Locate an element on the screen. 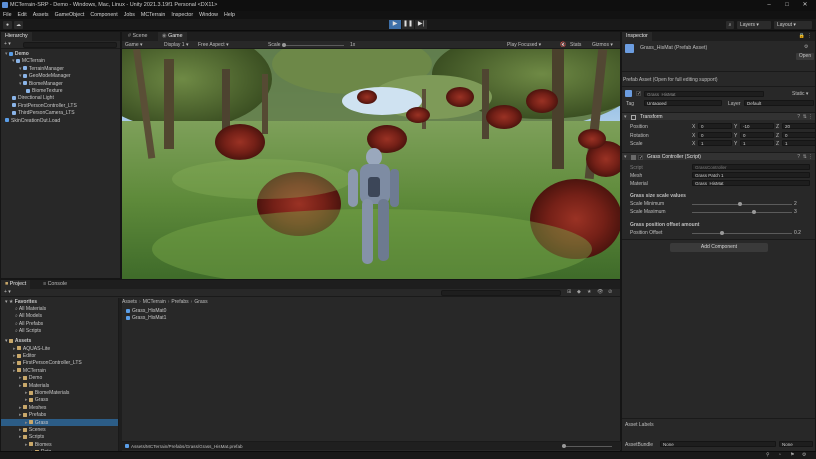 Image resolution: width=816 pixels, height=459 pixels. transform-header: ▾ Transform ? ⇅ ⋮ is located at coordinates (718, 116).